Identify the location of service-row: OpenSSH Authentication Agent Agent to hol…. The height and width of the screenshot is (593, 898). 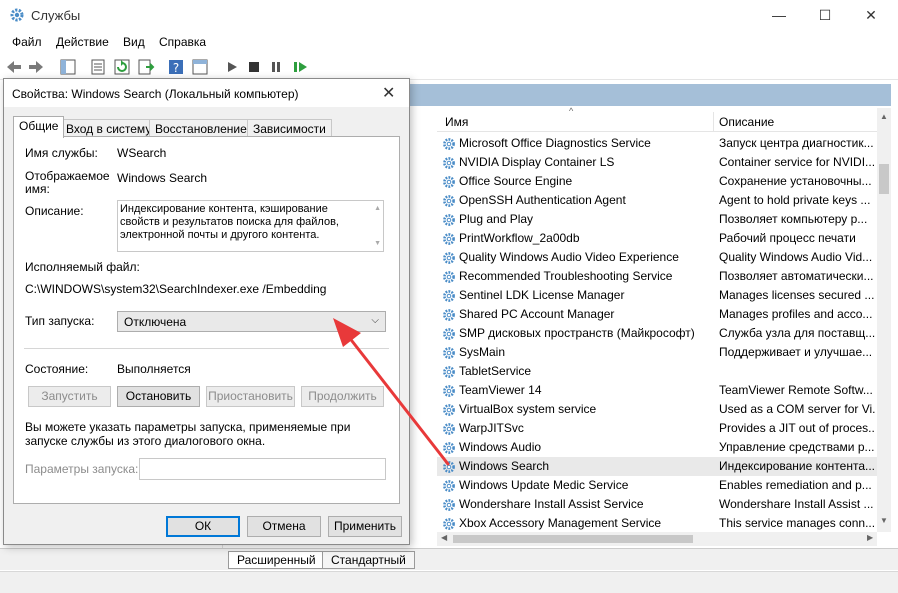
(657, 200).